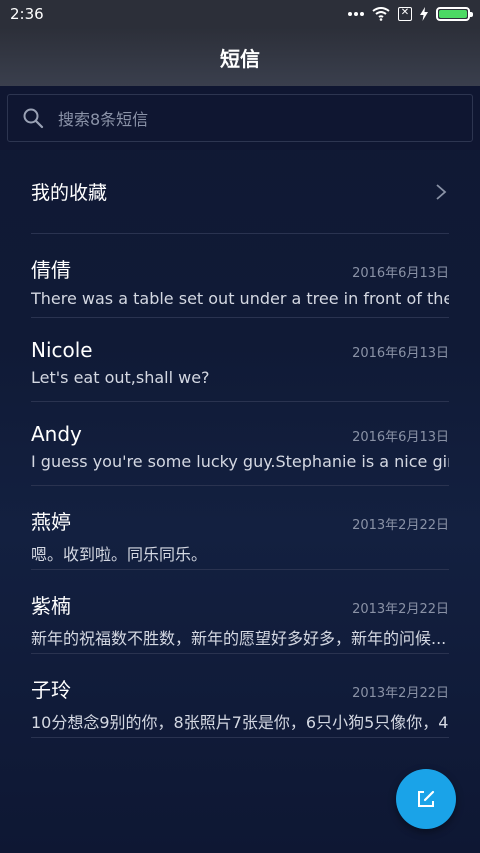 The width and height of the screenshot is (480, 853). I want to click on charging-icon, so click(424, 14).